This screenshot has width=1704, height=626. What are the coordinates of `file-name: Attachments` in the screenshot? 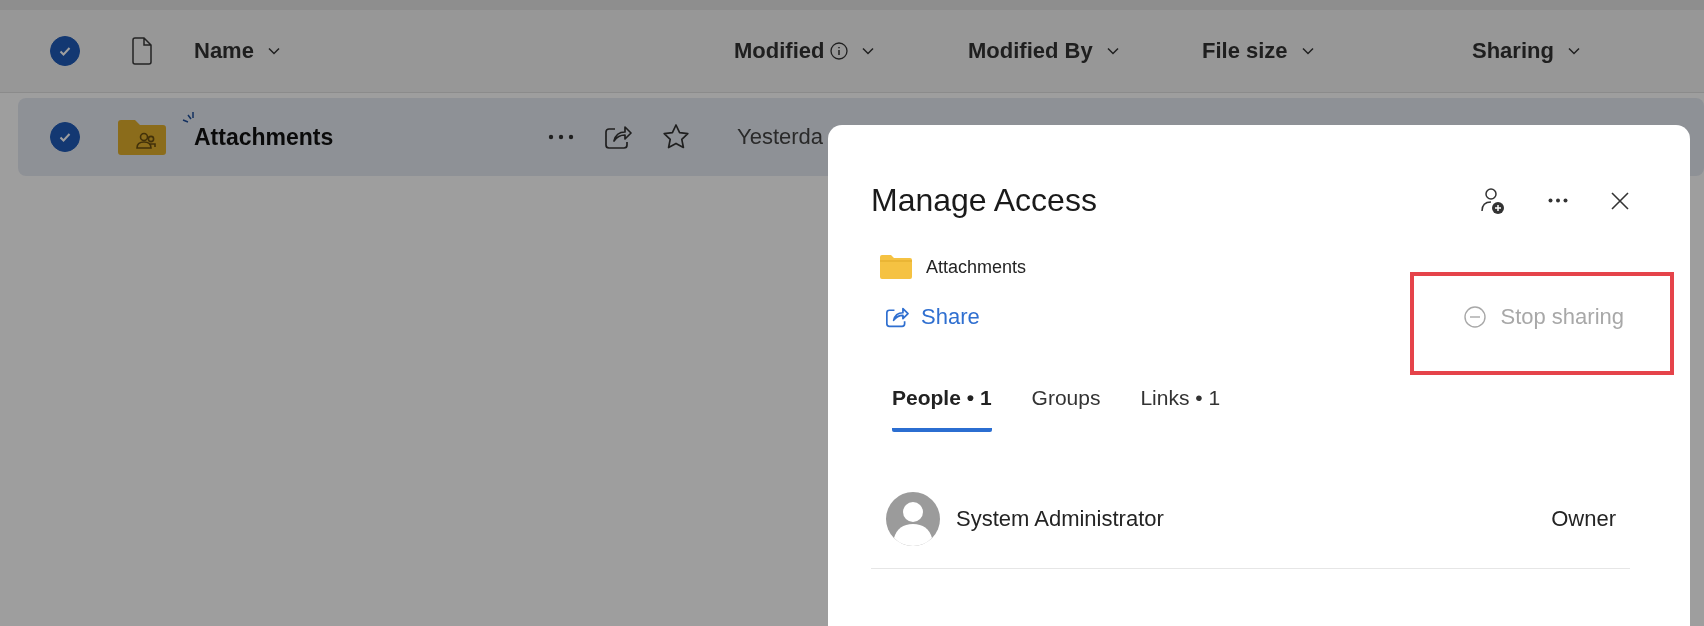 It's located at (264, 137).